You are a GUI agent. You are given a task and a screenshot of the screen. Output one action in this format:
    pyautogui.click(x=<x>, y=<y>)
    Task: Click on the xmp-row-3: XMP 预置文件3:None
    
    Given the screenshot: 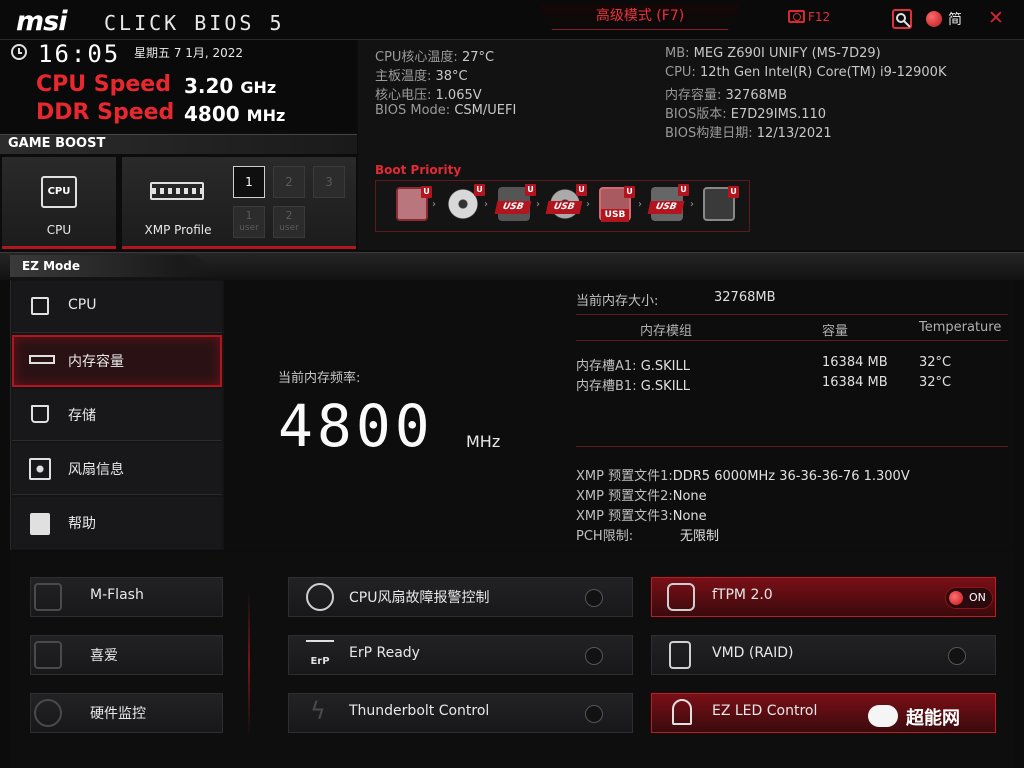 What is the action you would take?
    pyautogui.click(x=641, y=514)
    